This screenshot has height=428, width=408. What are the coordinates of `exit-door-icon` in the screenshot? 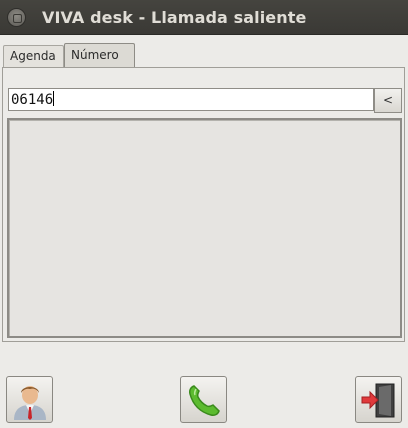 It's located at (378, 400).